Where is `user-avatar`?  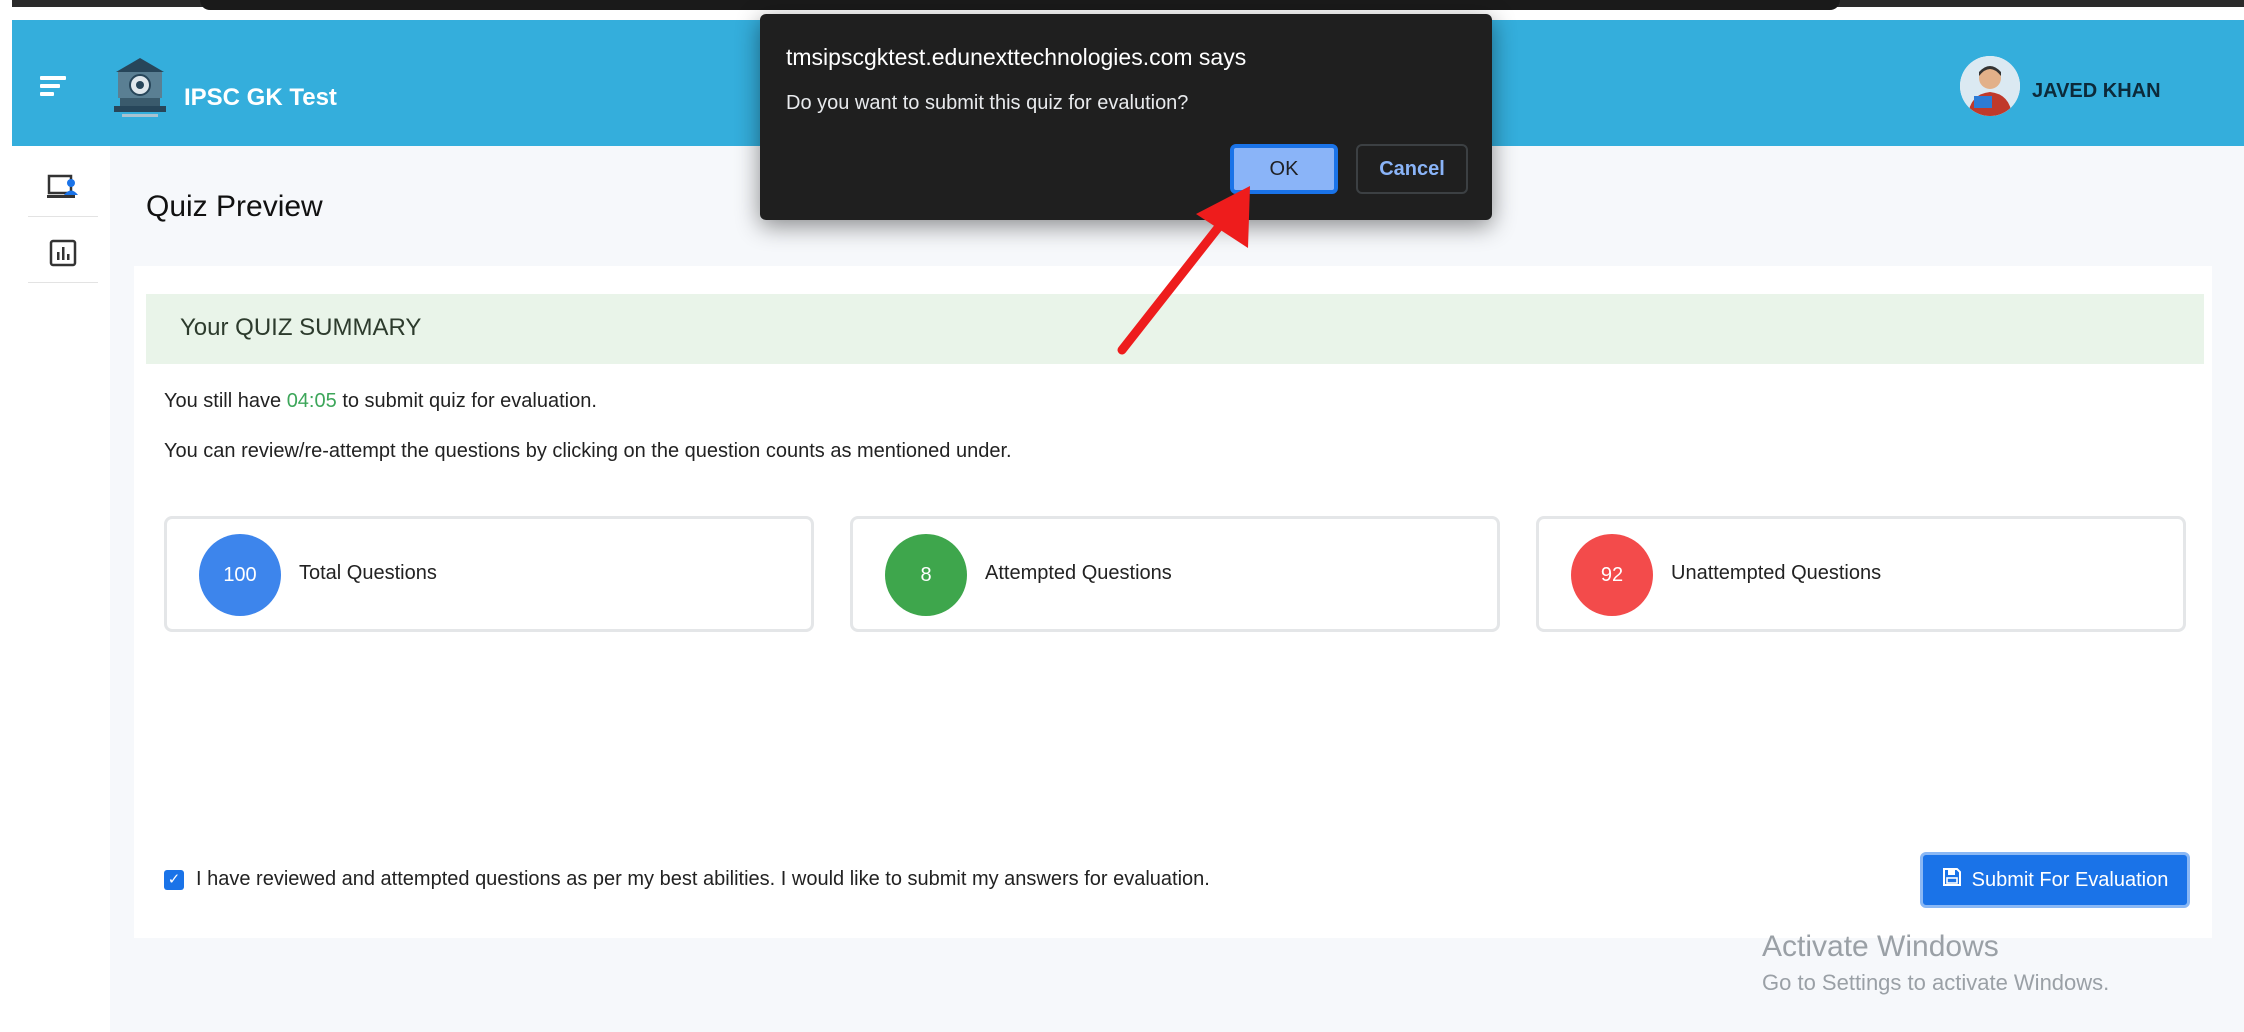 user-avatar is located at coordinates (1990, 86).